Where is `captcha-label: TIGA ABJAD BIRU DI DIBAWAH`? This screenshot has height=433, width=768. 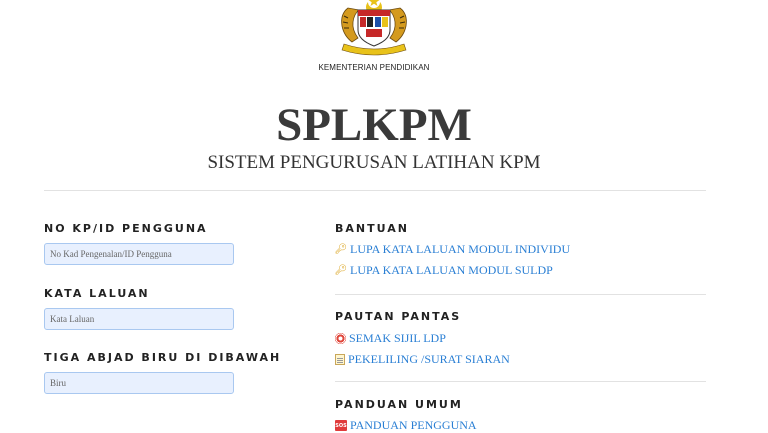
captcha-label: TIGA ABJAD BIRU DI DIBAWAH is located at coordinates (163, 357).